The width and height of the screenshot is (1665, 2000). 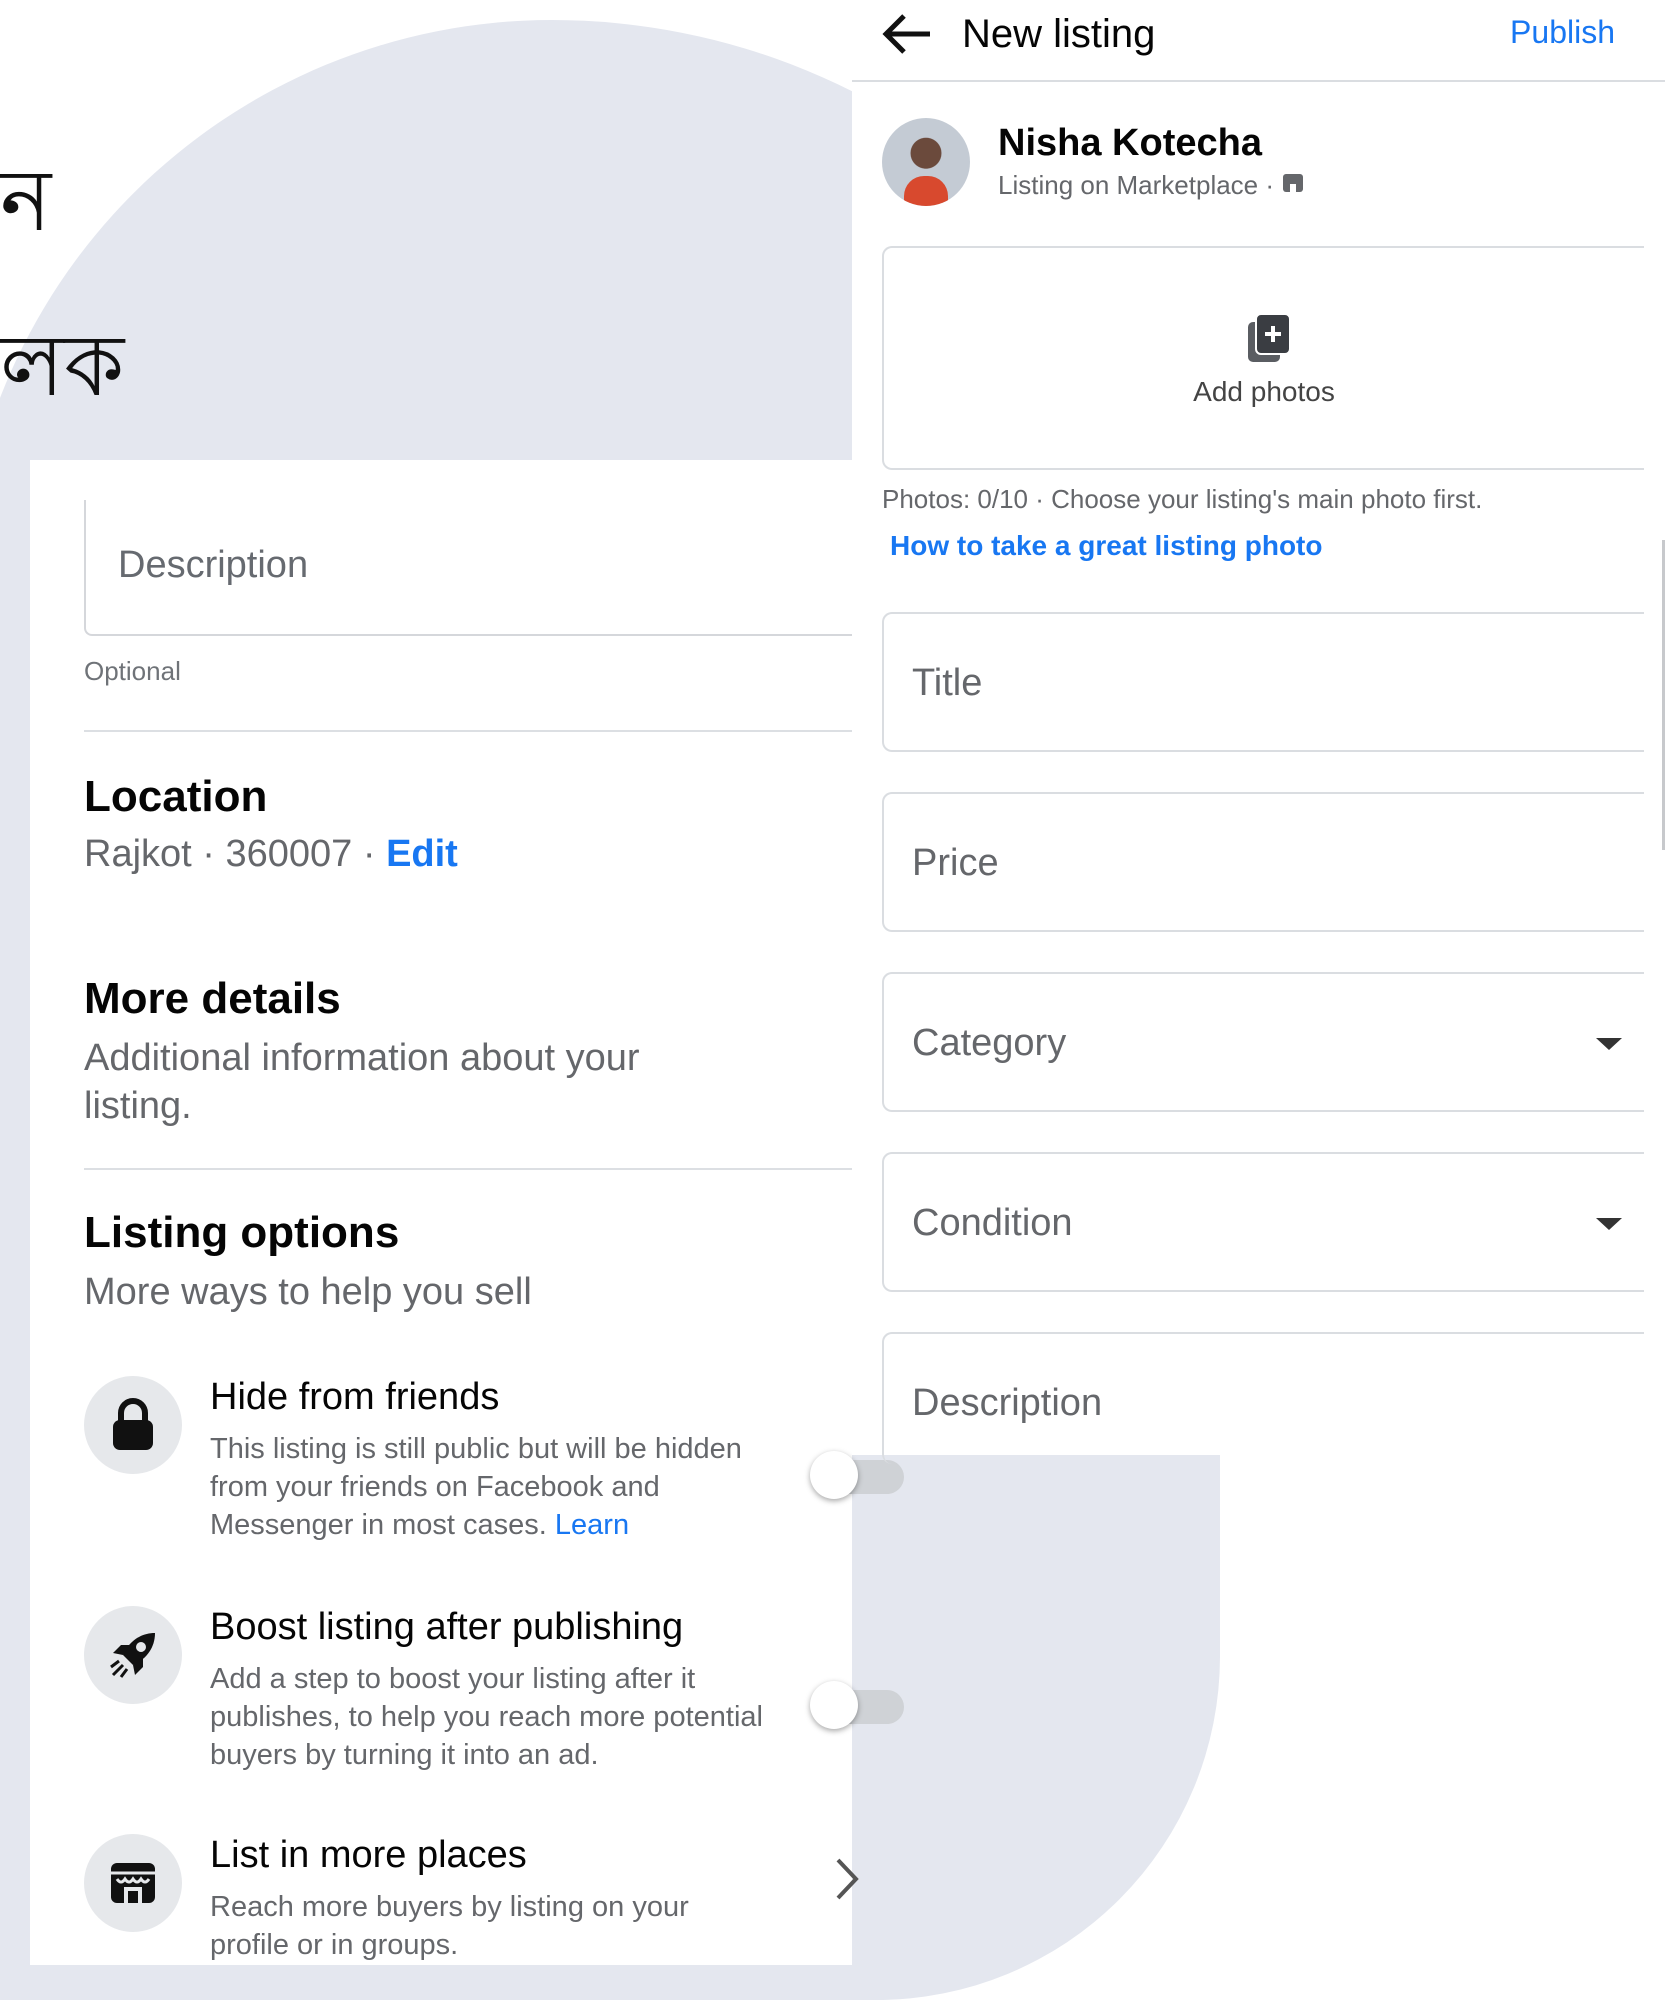 What do you see at coordinates (212, 999) in the screenshot?
I see `more-details-title: More details` at bounding box center [212, 999].